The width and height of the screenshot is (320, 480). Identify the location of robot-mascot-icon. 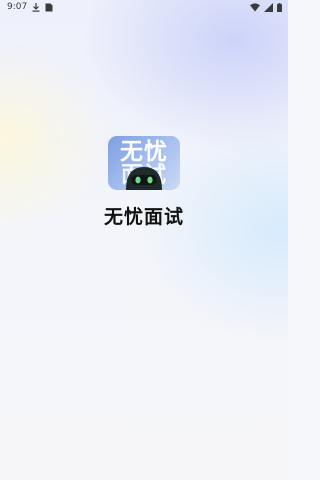
(144, 178).